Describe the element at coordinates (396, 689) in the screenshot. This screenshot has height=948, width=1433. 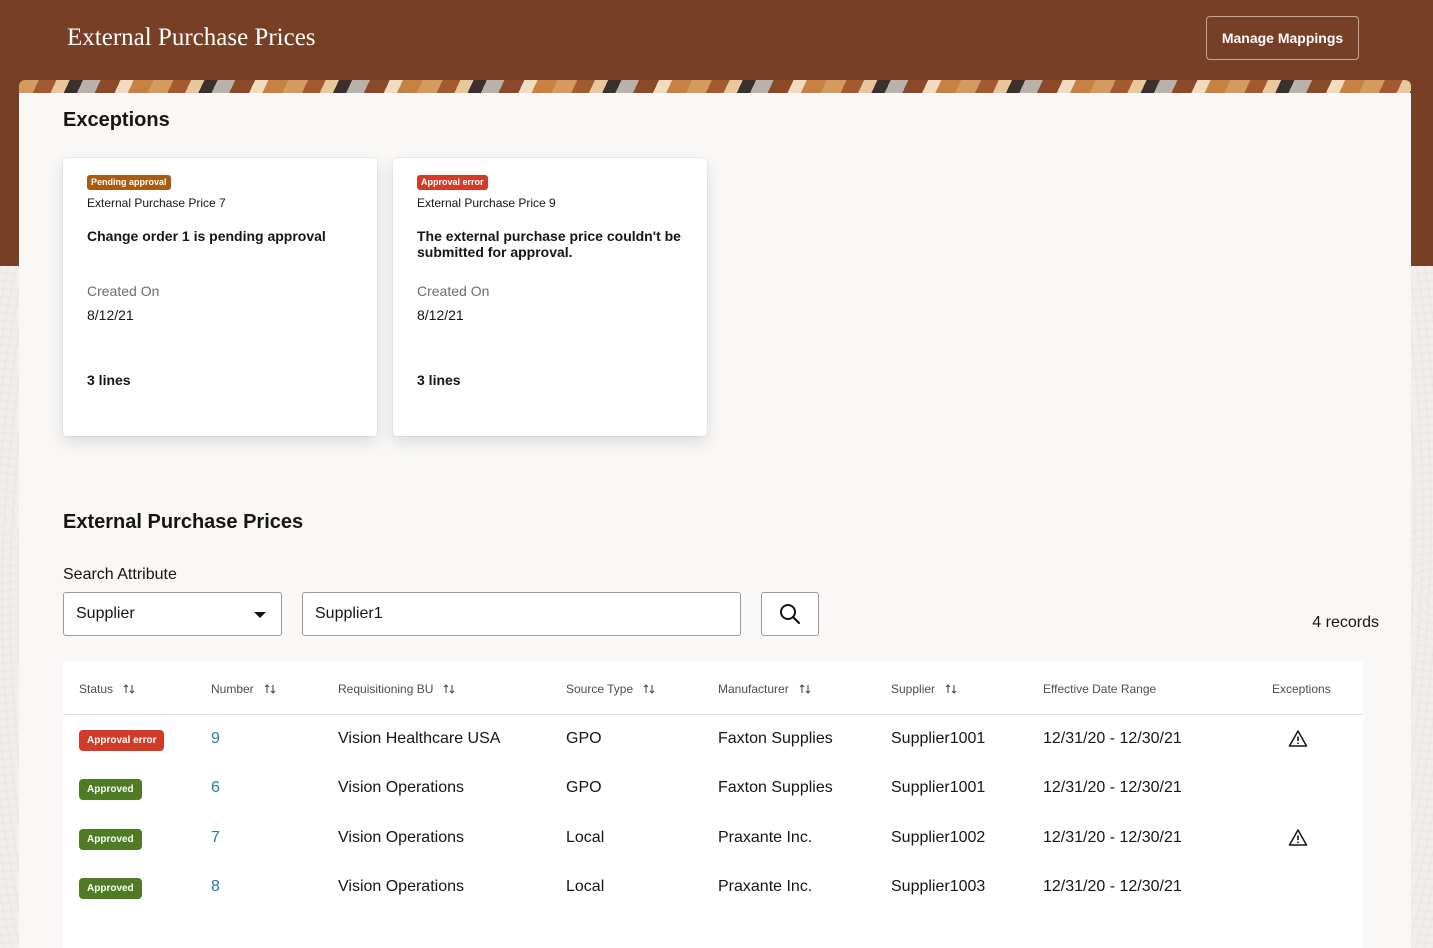
I see `column-header-requisitioning-bu: Requisitioning BU` at that location.